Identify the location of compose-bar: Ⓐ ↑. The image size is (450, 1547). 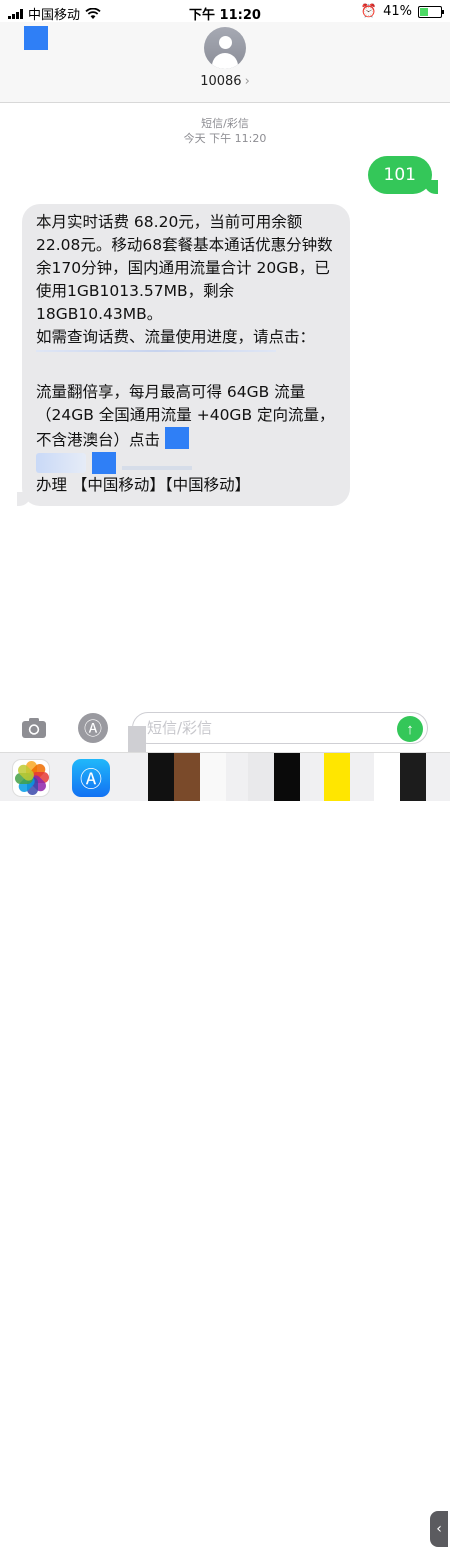
(225, 729).